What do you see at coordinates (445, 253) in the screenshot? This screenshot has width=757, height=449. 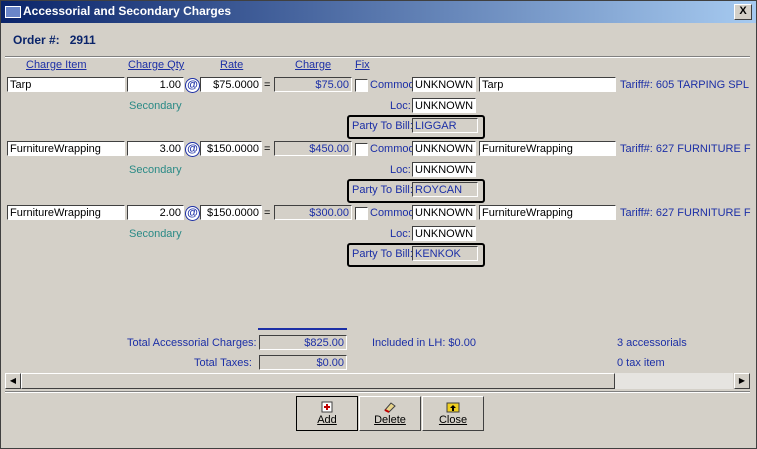 I see `party-to-bill-value: KENKOK` at bounding box center [445, 253].